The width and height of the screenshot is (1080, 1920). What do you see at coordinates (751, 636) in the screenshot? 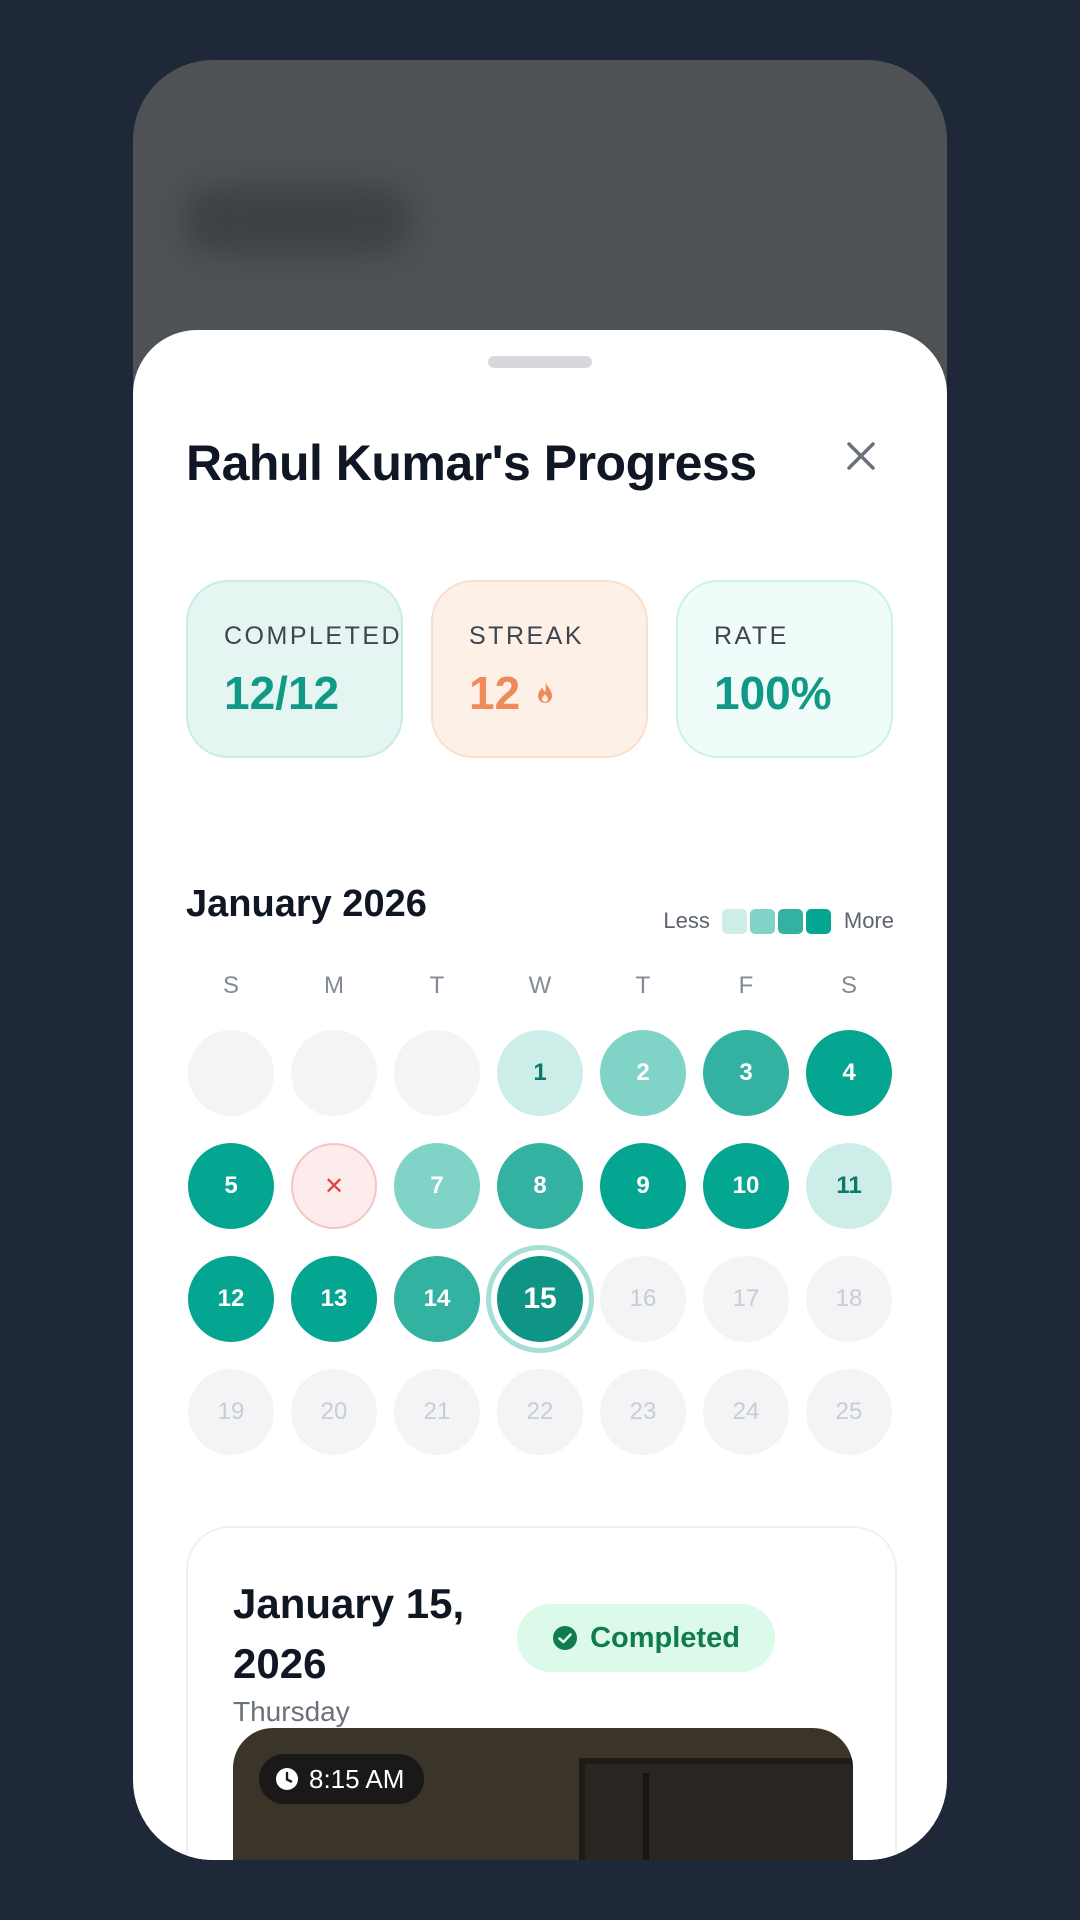
I see `rate-label: RATE` at bounding box center [751, 636].